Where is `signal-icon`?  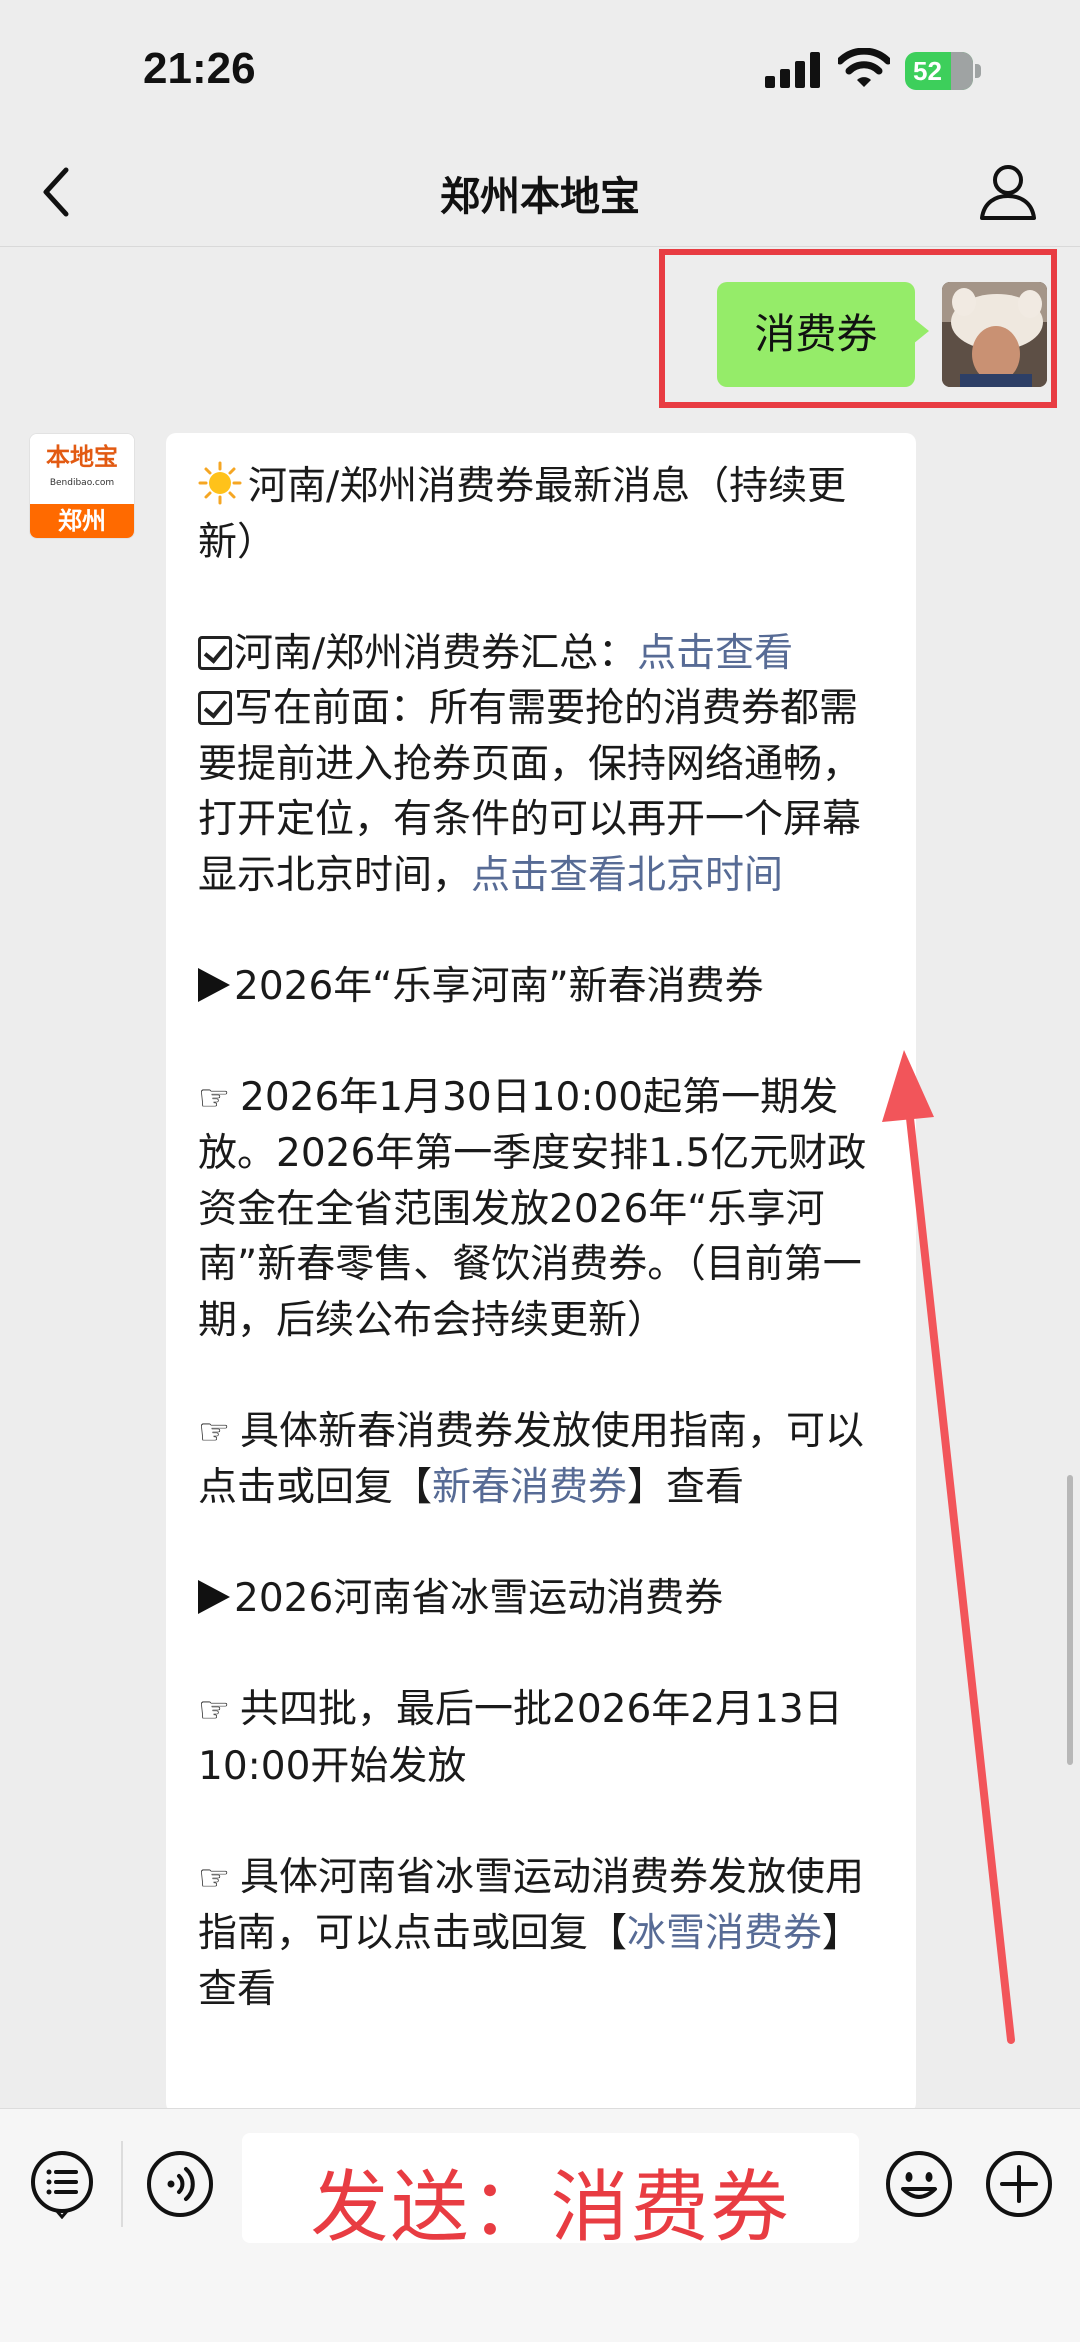 signal-icon is located at coordinates (792, 70).